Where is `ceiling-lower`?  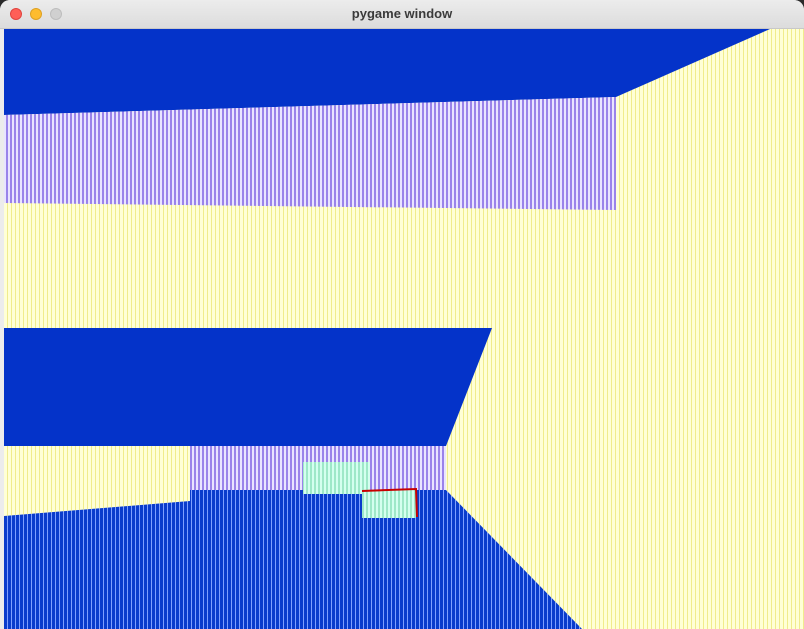 ceiling-lower is located at coordinates (248, 387).